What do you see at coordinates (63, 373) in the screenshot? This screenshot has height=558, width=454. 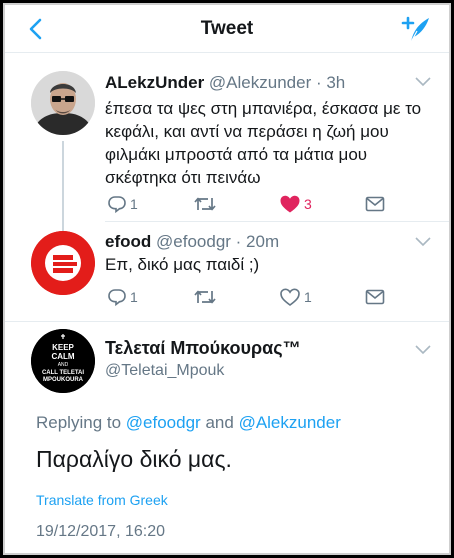 I see `avatar-text: CALL TELETAI` at bounding box center [63, 373].